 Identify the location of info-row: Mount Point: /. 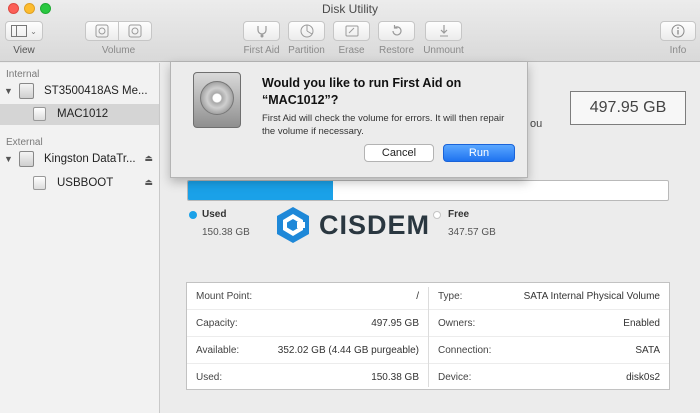
(307, 296).